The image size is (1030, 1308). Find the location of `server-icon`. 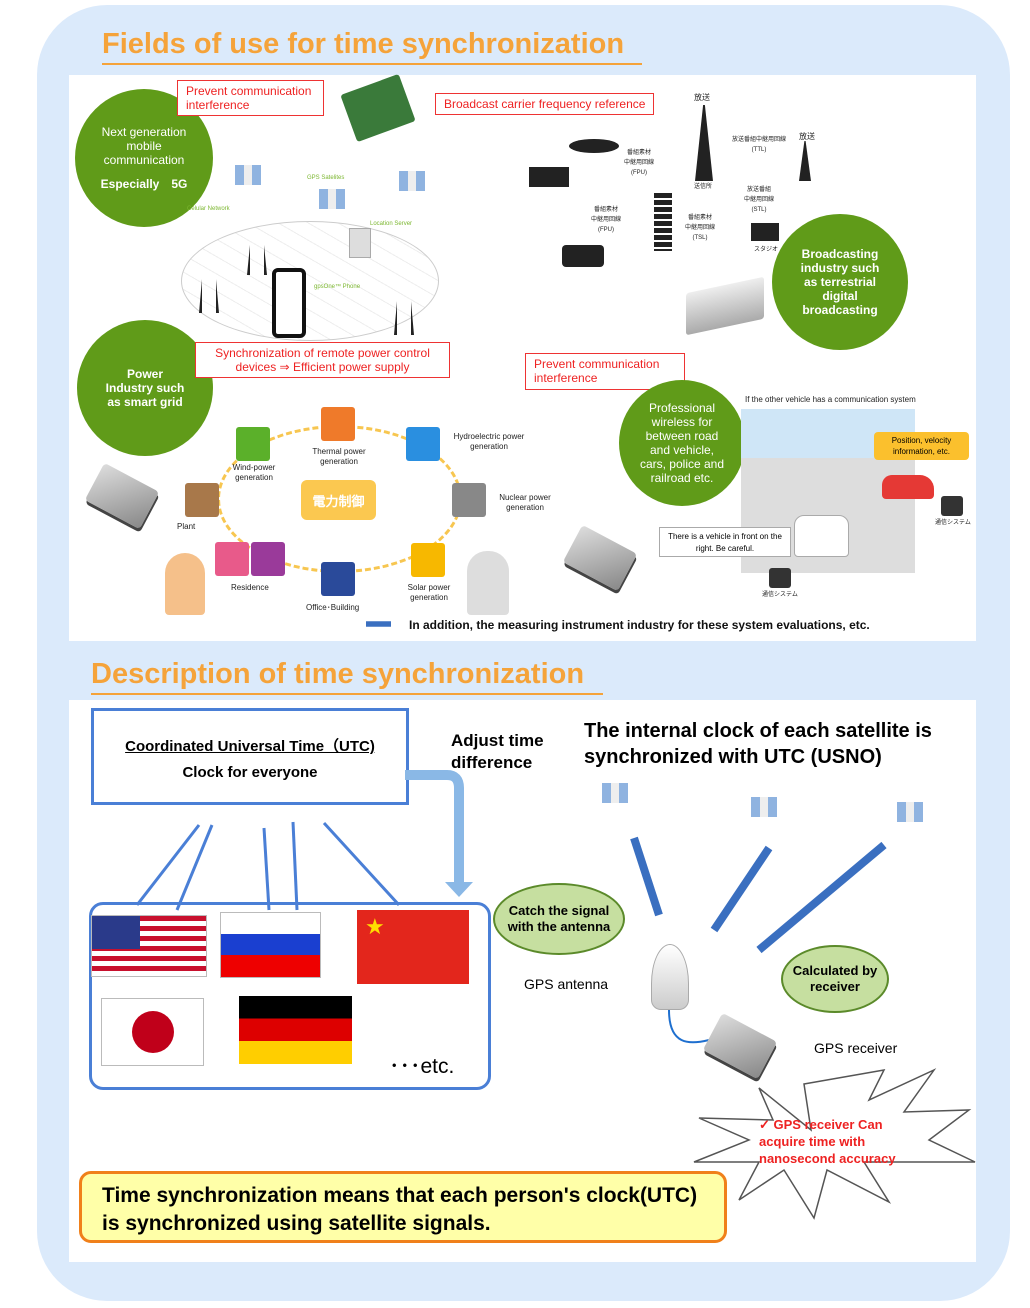

server-icon is located at coordinates (360, 243).